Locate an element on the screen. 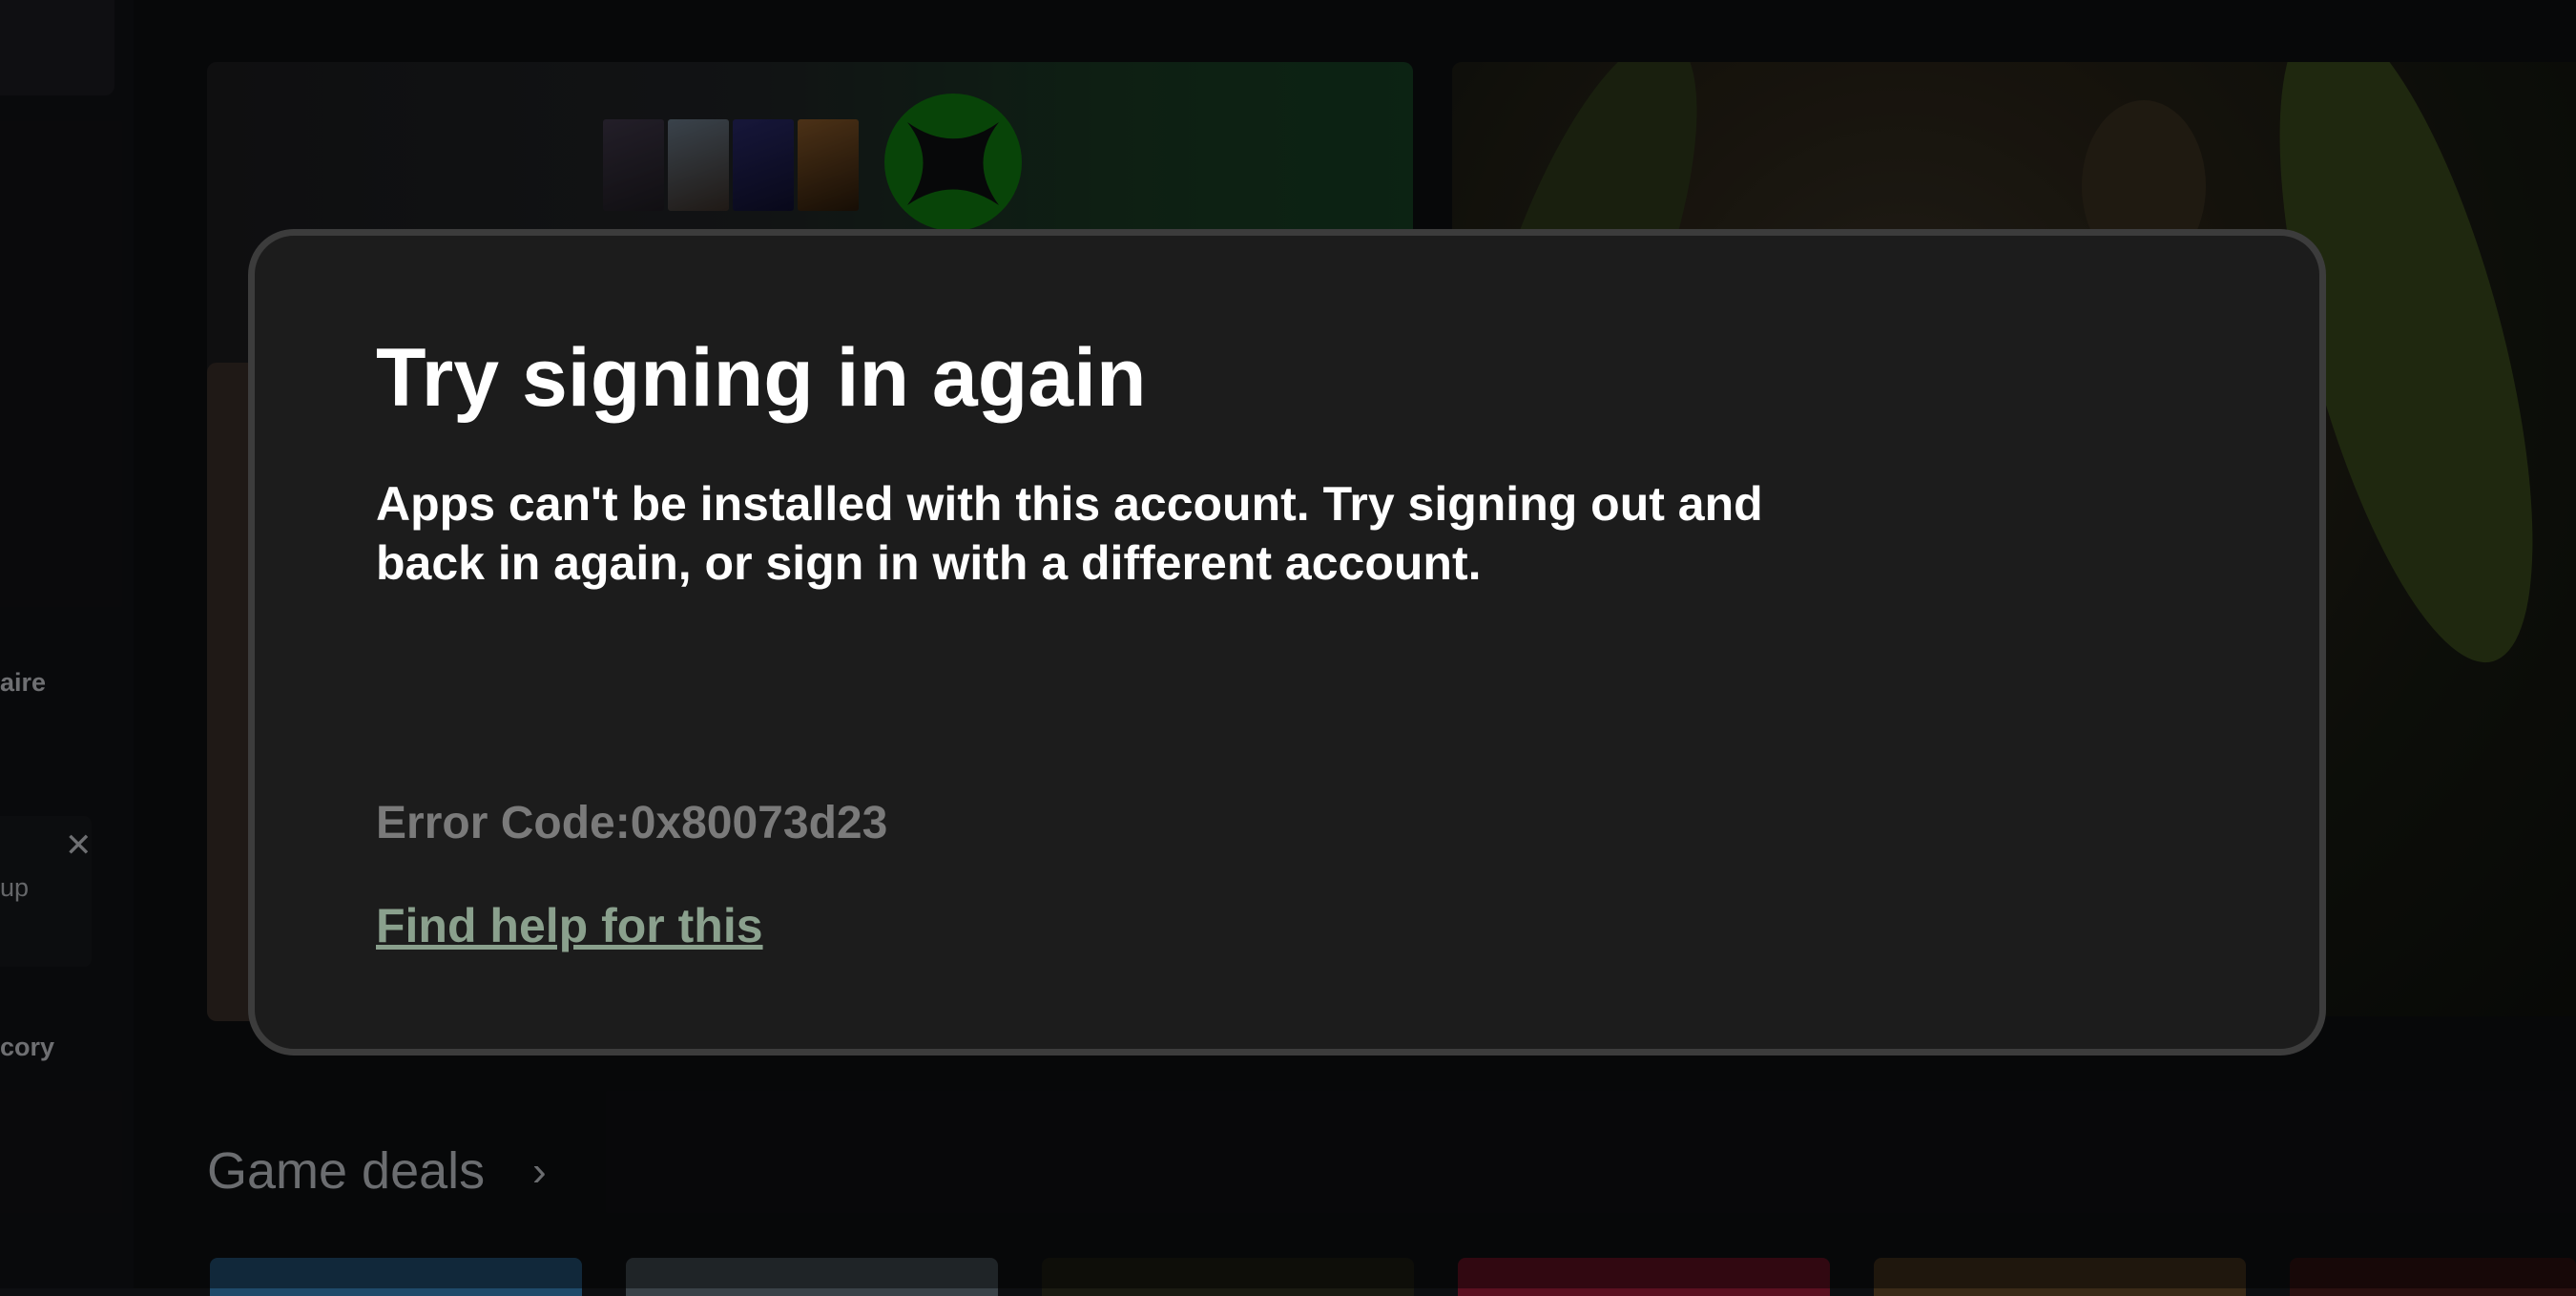 Image resolution: width=2576 pixels, height=1296 pixels. find-help-link: Find help for this is located at coordinates (569, 926).